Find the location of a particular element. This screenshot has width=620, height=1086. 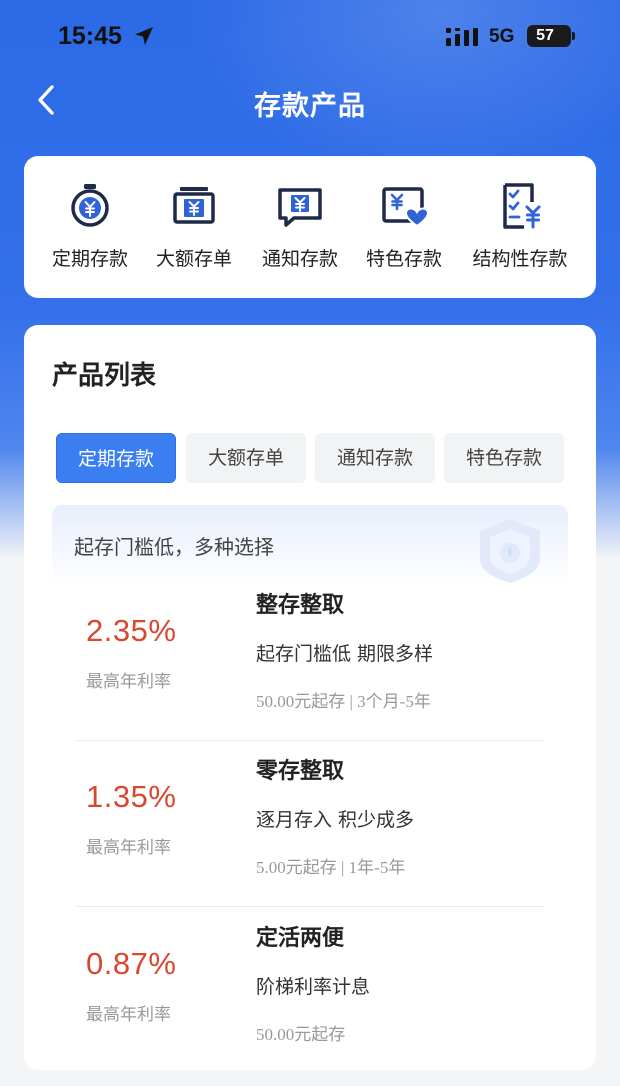

max-rate: 2.35% is located at coordinates (131, 630).